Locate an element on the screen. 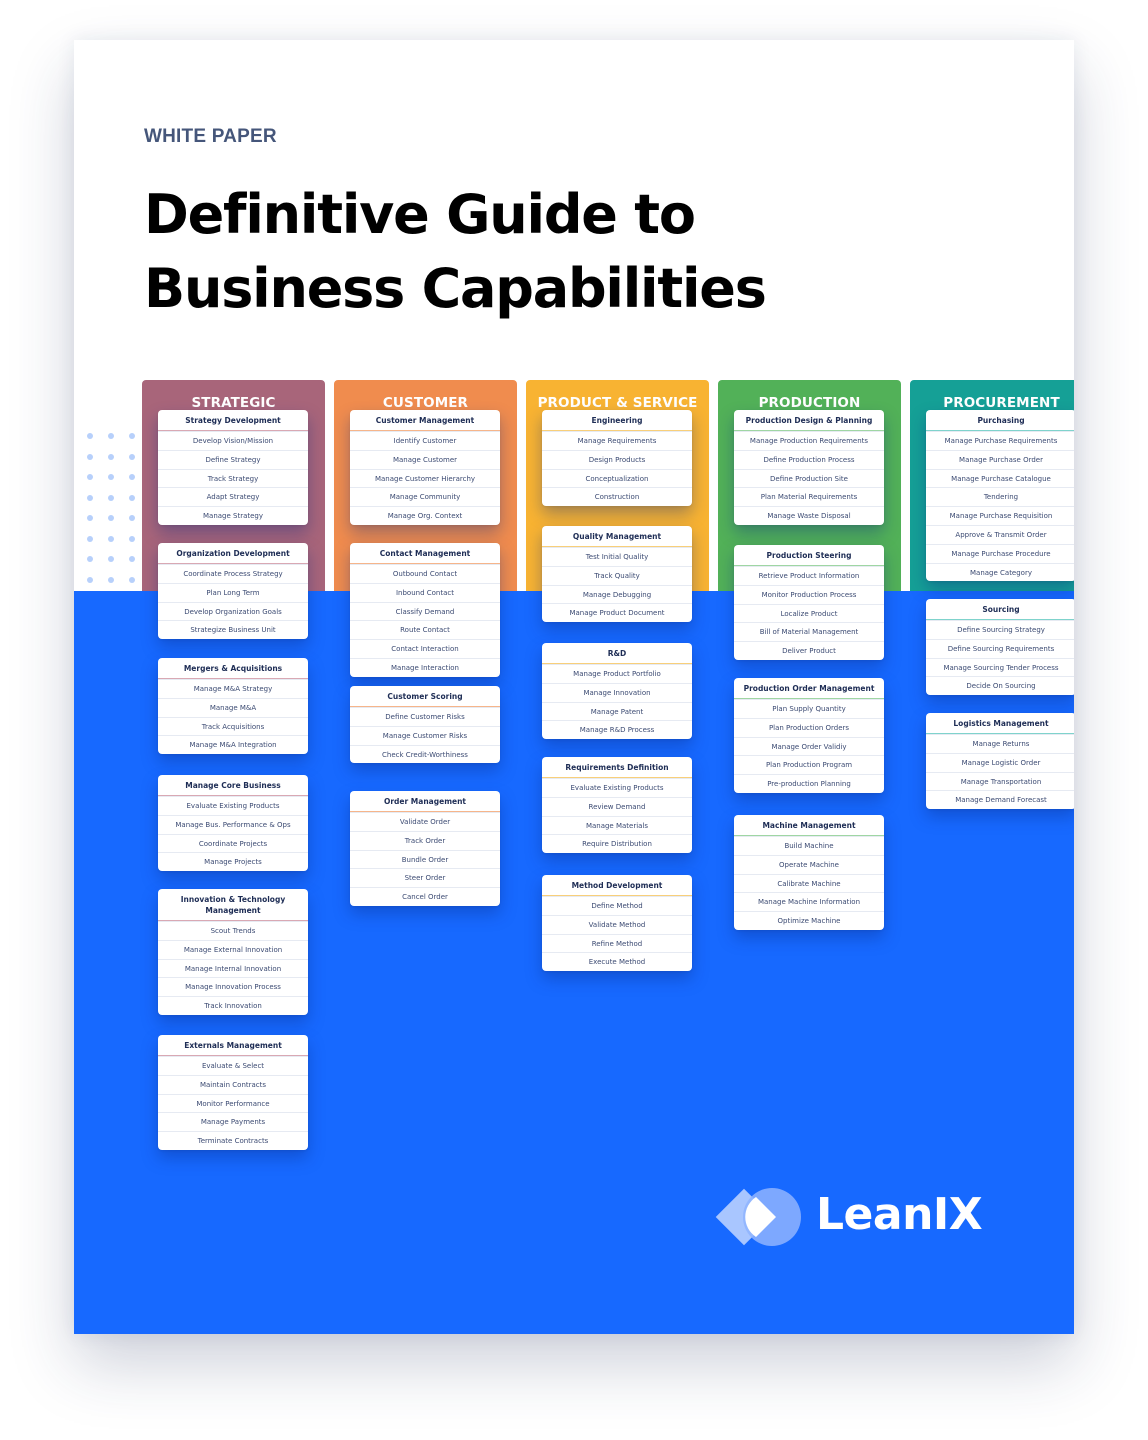 Image resolution: width=1148 pixels, height=1440 pixels. capability-item: Adapt Strategy is located at coordinates (233, 496).